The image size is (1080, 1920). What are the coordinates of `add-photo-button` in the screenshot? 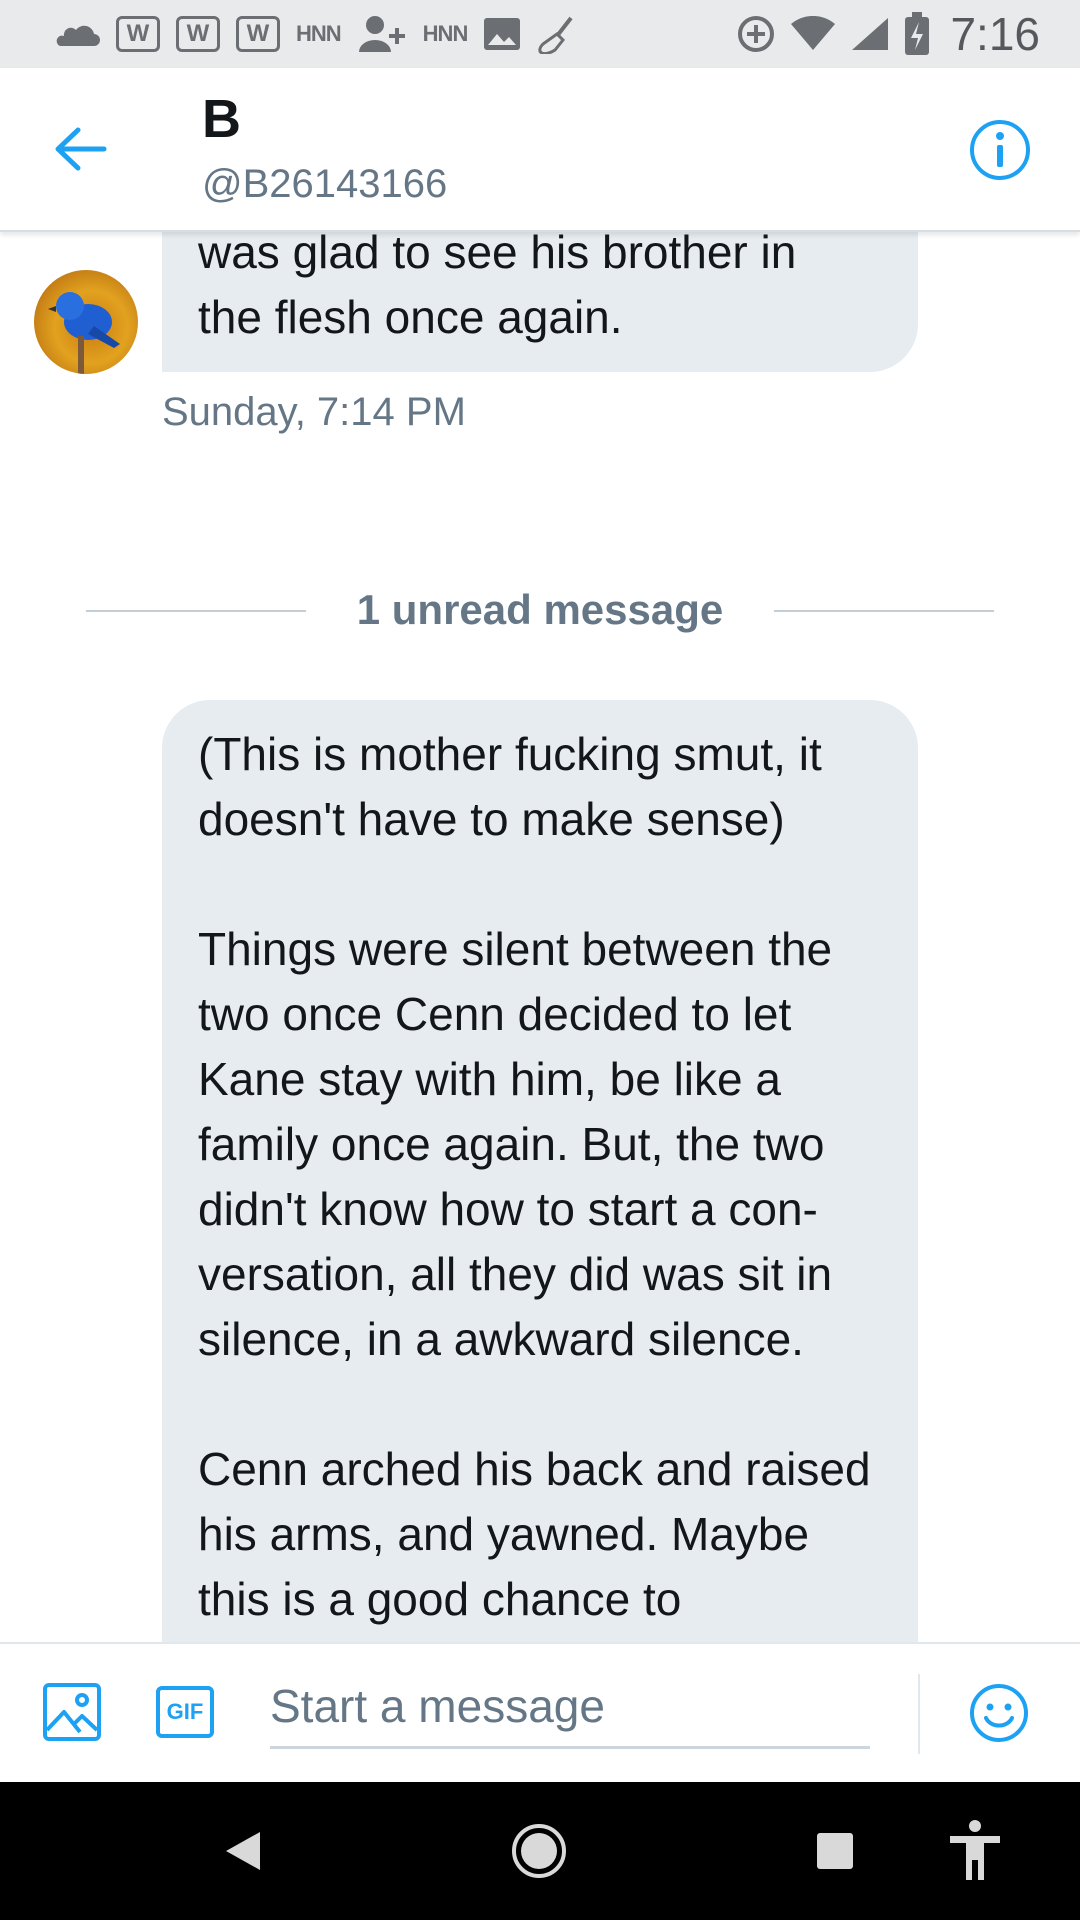 It's located at (72, 1712).